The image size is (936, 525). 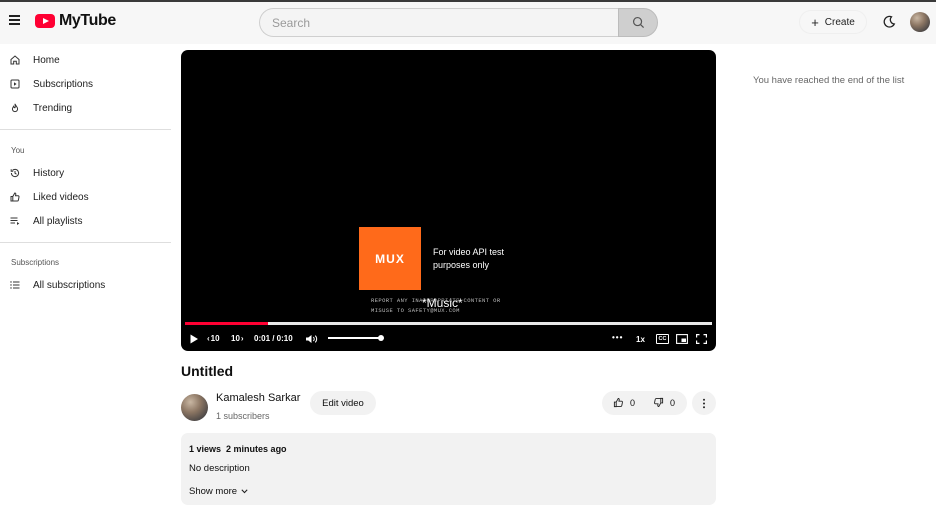 What do you see at coordinates (208, 338) in the screenshot?
I see `rewind-arrow-icon: ‹` at bounding box center [208, 338].